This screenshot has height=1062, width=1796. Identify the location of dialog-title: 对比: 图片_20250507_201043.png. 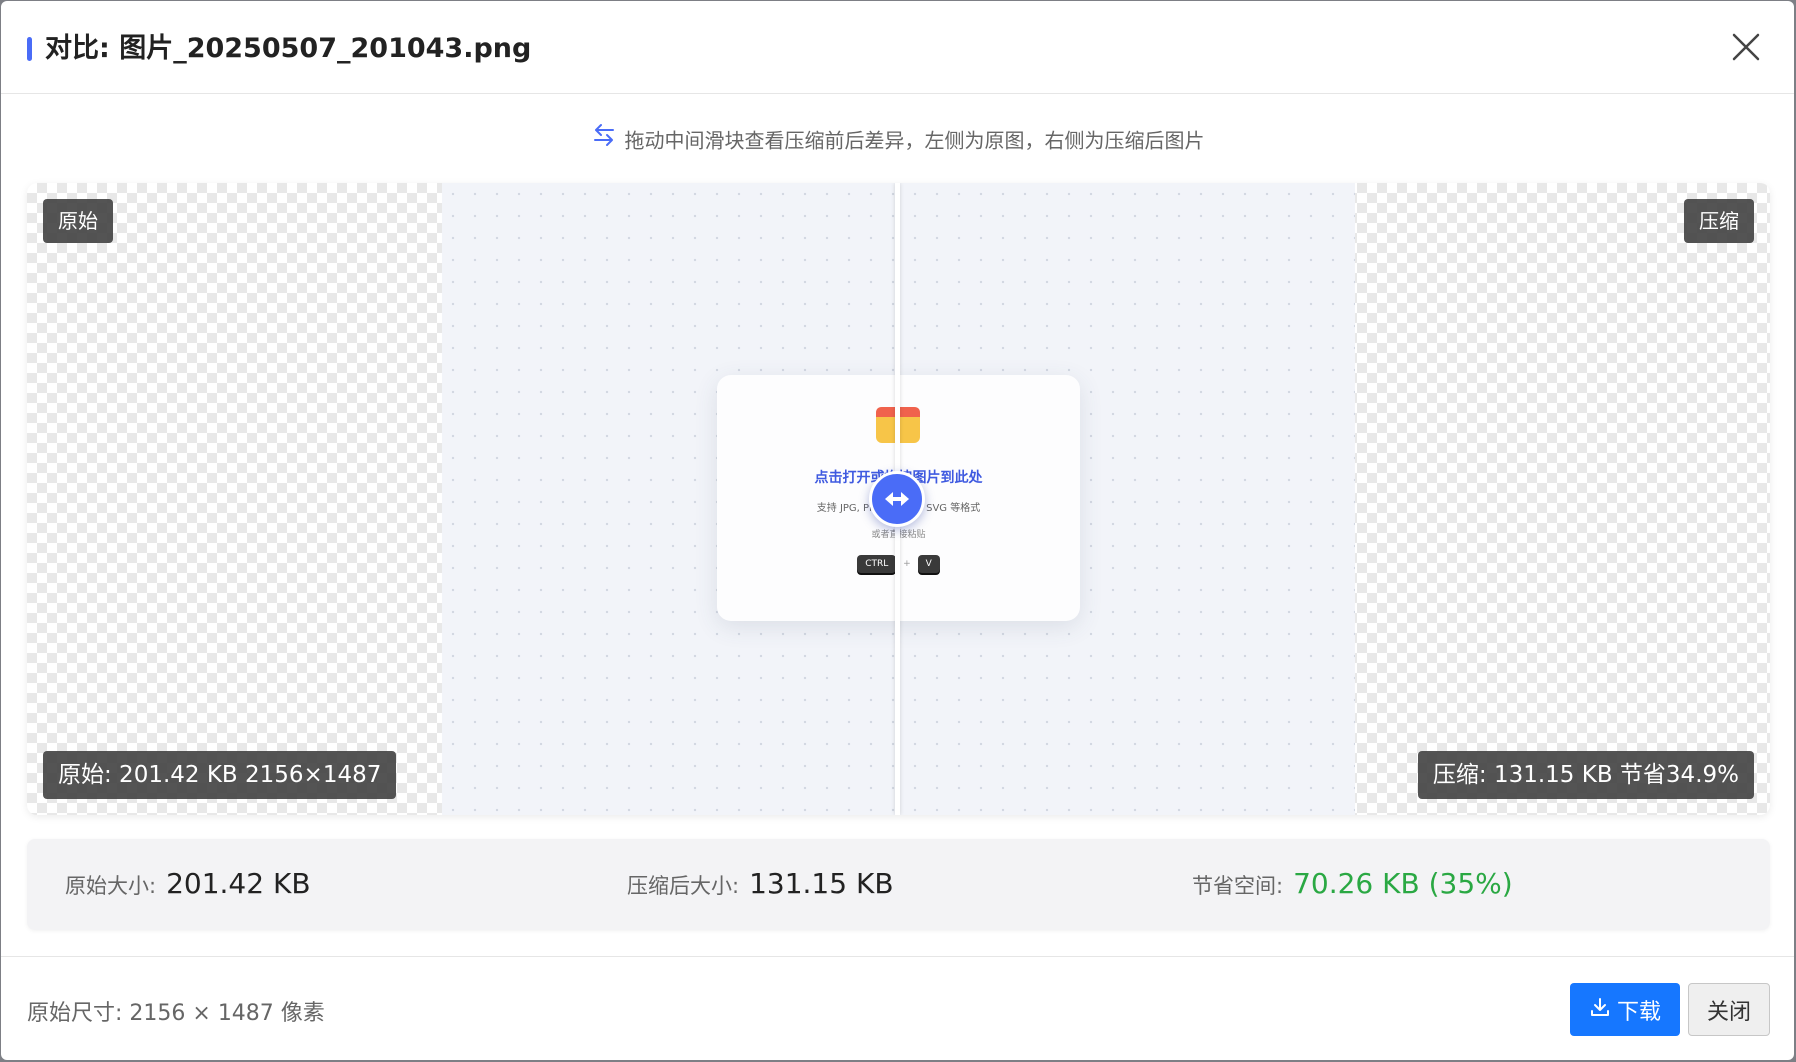
(288, 48).